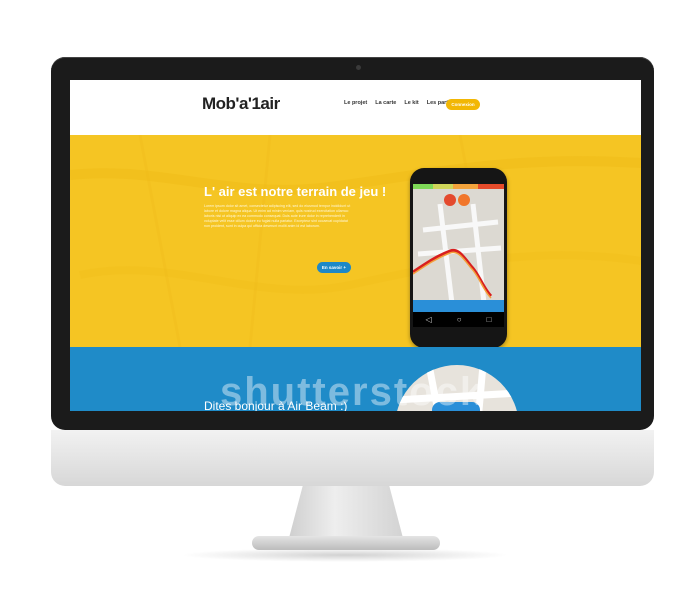  I want to click on nav-link-carte: La carte, so click(385, 103).